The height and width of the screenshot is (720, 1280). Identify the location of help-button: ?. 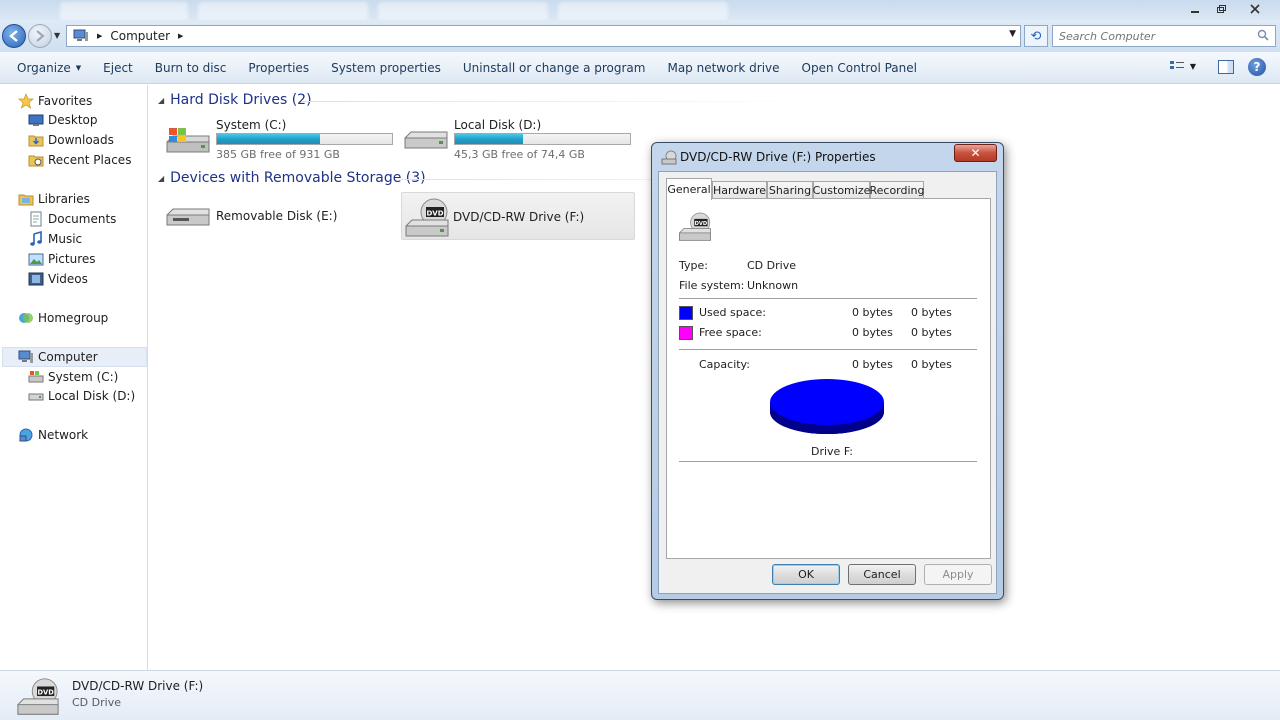
(1257, 67).